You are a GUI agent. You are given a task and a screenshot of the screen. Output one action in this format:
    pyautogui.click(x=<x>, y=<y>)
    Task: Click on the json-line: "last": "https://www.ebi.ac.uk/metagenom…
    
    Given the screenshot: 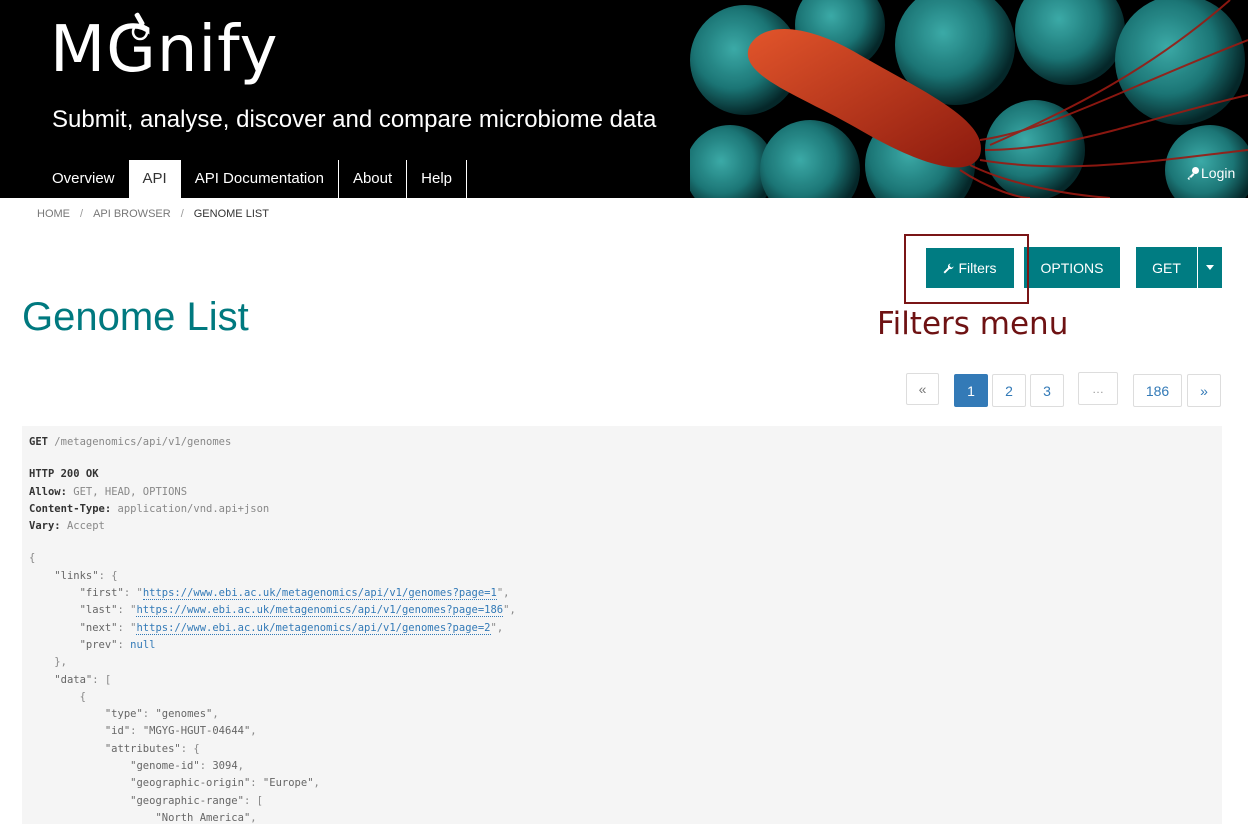 What is the action you would take?
    pyautogui.click(x=297, y=611)
    